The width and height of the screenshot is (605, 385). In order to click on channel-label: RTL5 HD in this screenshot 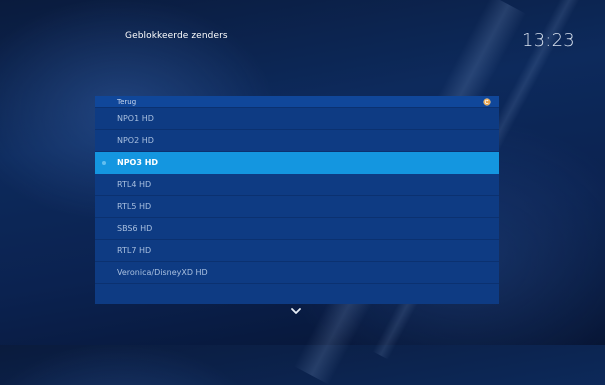, I will do `click(134, 206)`.